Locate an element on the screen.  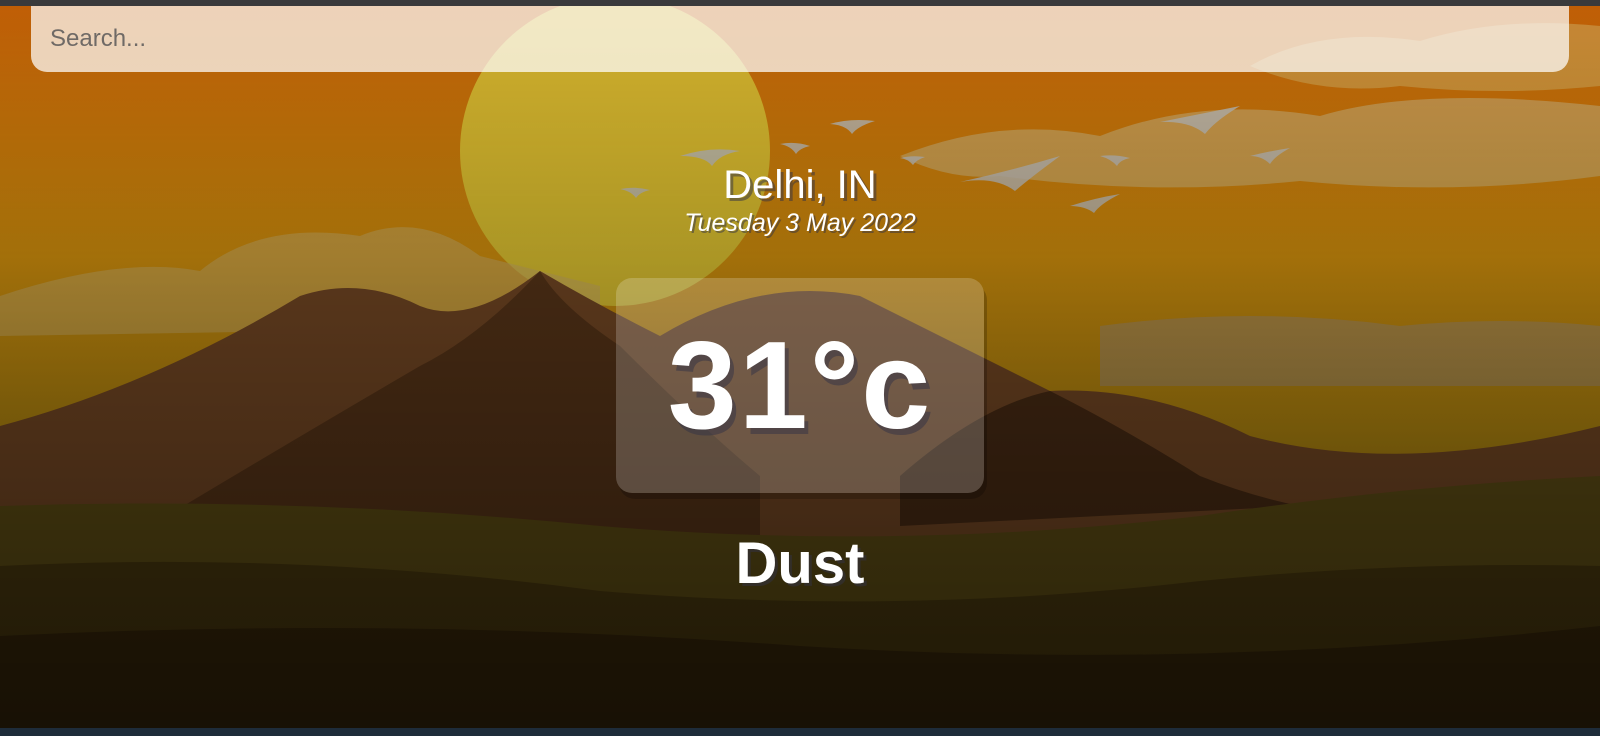
search-box is located at coordinates (800, 39).